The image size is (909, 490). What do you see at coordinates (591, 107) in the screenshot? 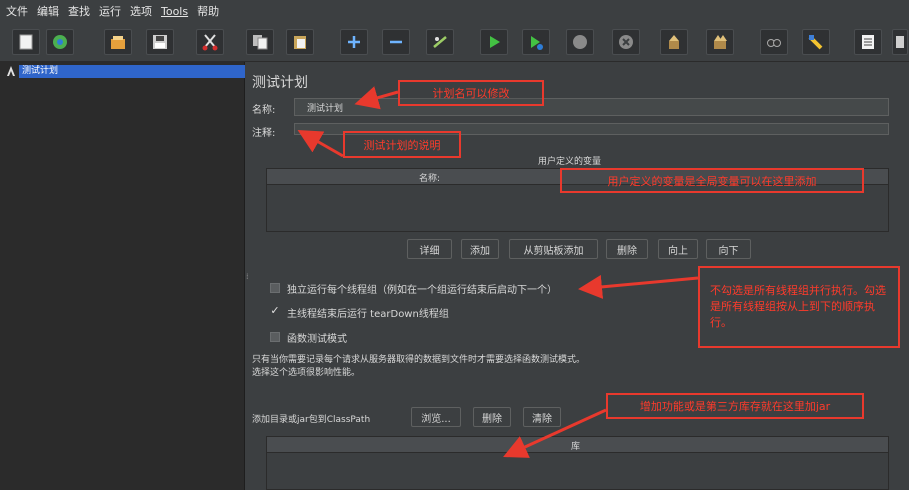
I see `name-field: 测试计划` at bounding box center [591, 107].